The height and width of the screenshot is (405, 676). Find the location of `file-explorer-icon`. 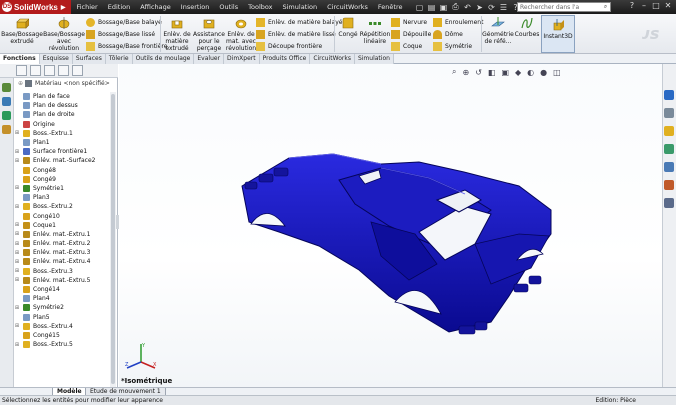

file-explorer-icon is located at coordinates (669, 131).